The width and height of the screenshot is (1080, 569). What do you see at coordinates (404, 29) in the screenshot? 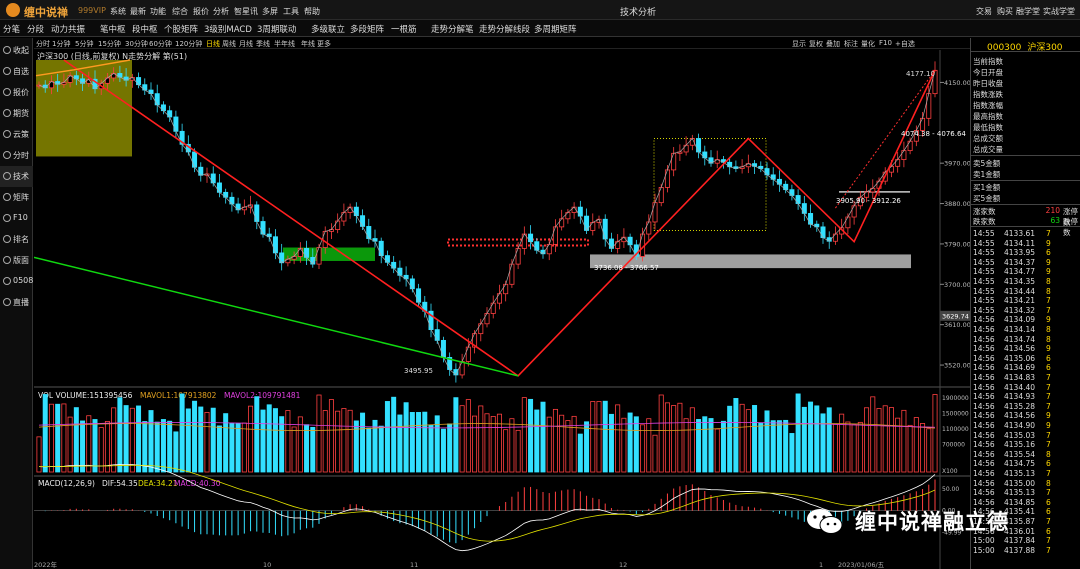
I see `tool-one-track: 一根筋` at bounding box center [404, 29].